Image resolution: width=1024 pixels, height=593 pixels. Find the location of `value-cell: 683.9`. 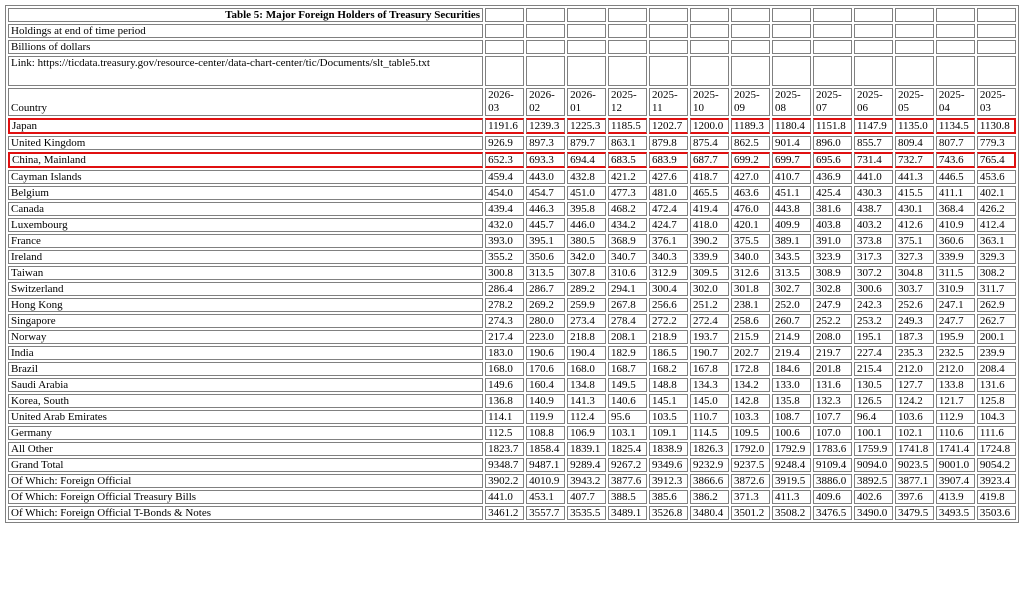

value-cell: 683.9 is located at coordinates (669, 160).